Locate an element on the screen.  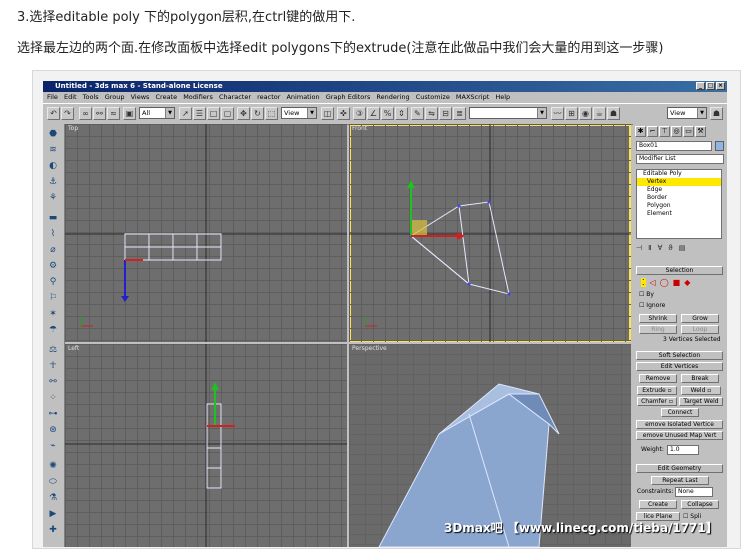
select-object-icon: ➚ is located at coordinates (185, 113).